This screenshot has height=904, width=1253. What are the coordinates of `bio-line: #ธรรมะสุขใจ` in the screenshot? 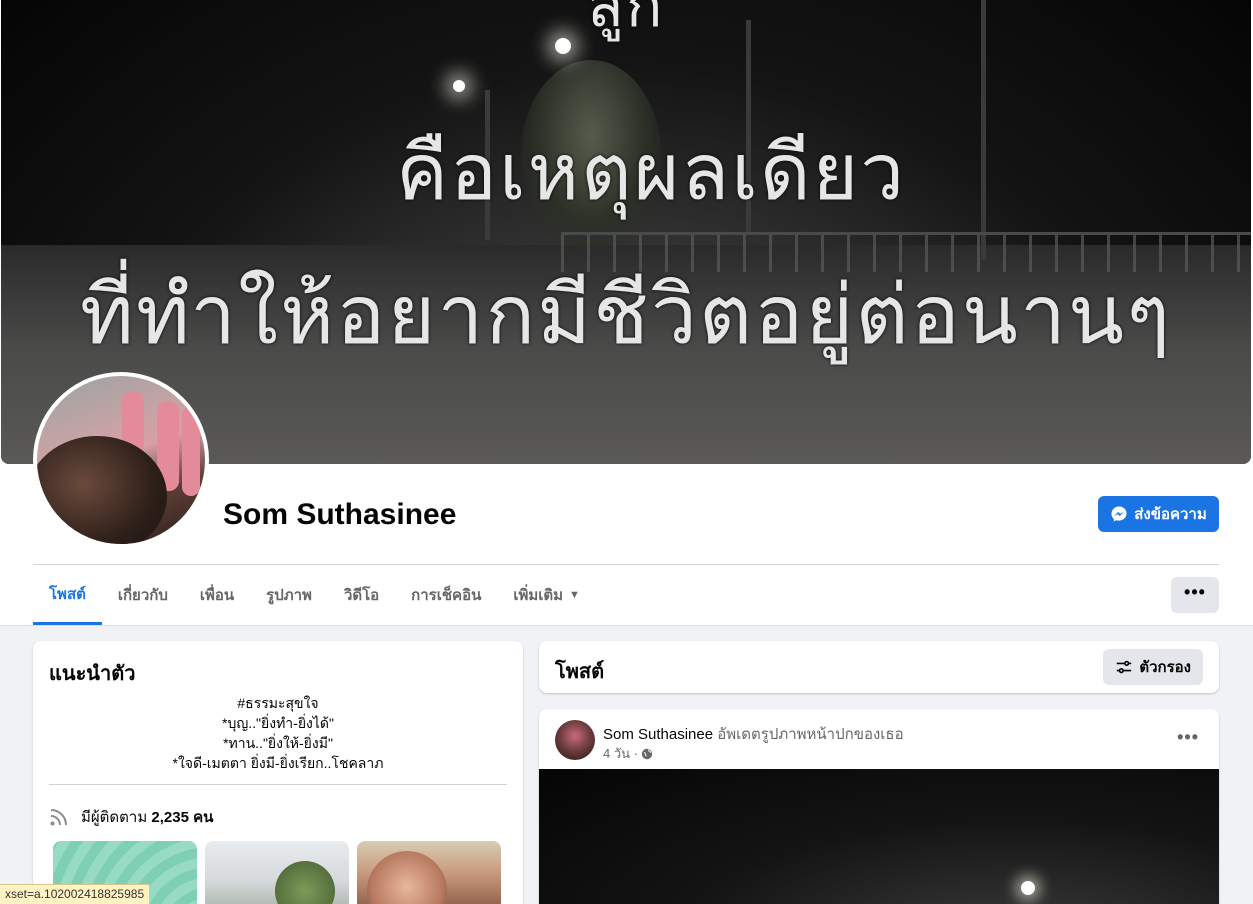 It's located at (278, 703).